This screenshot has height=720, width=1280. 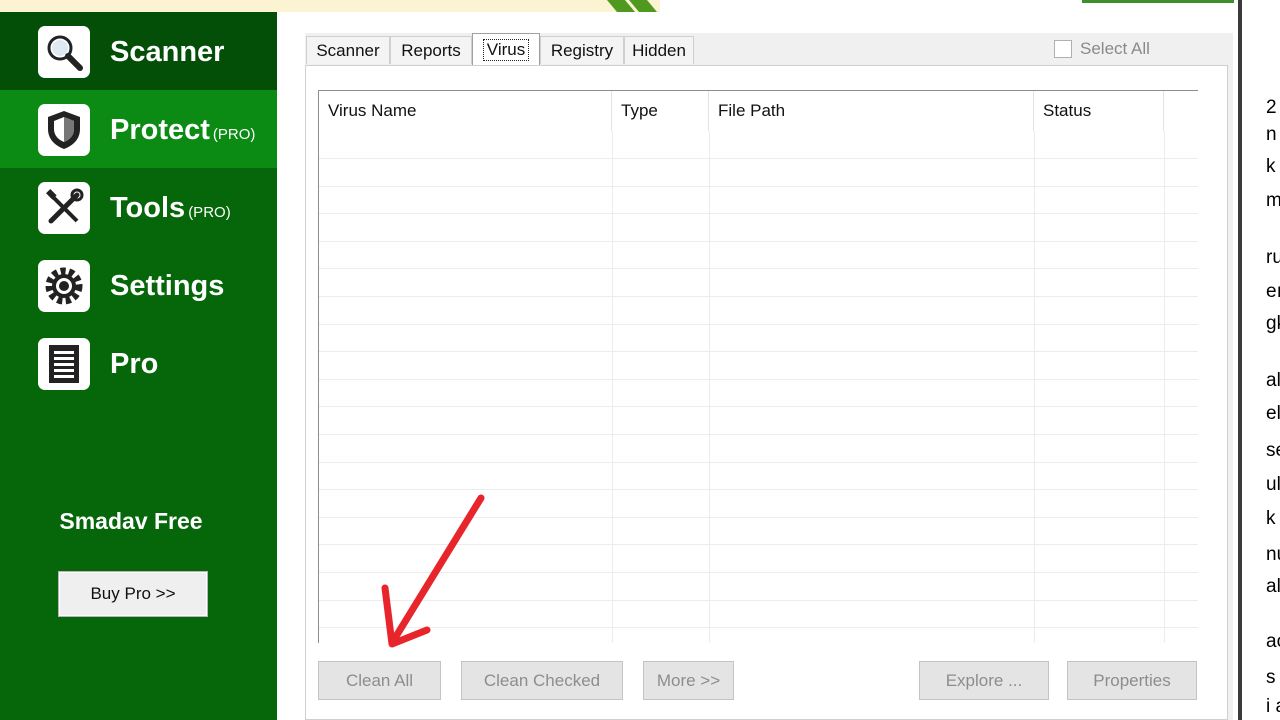 I want to click on clean-all-button: Clean All, so click(x=379, y=680).